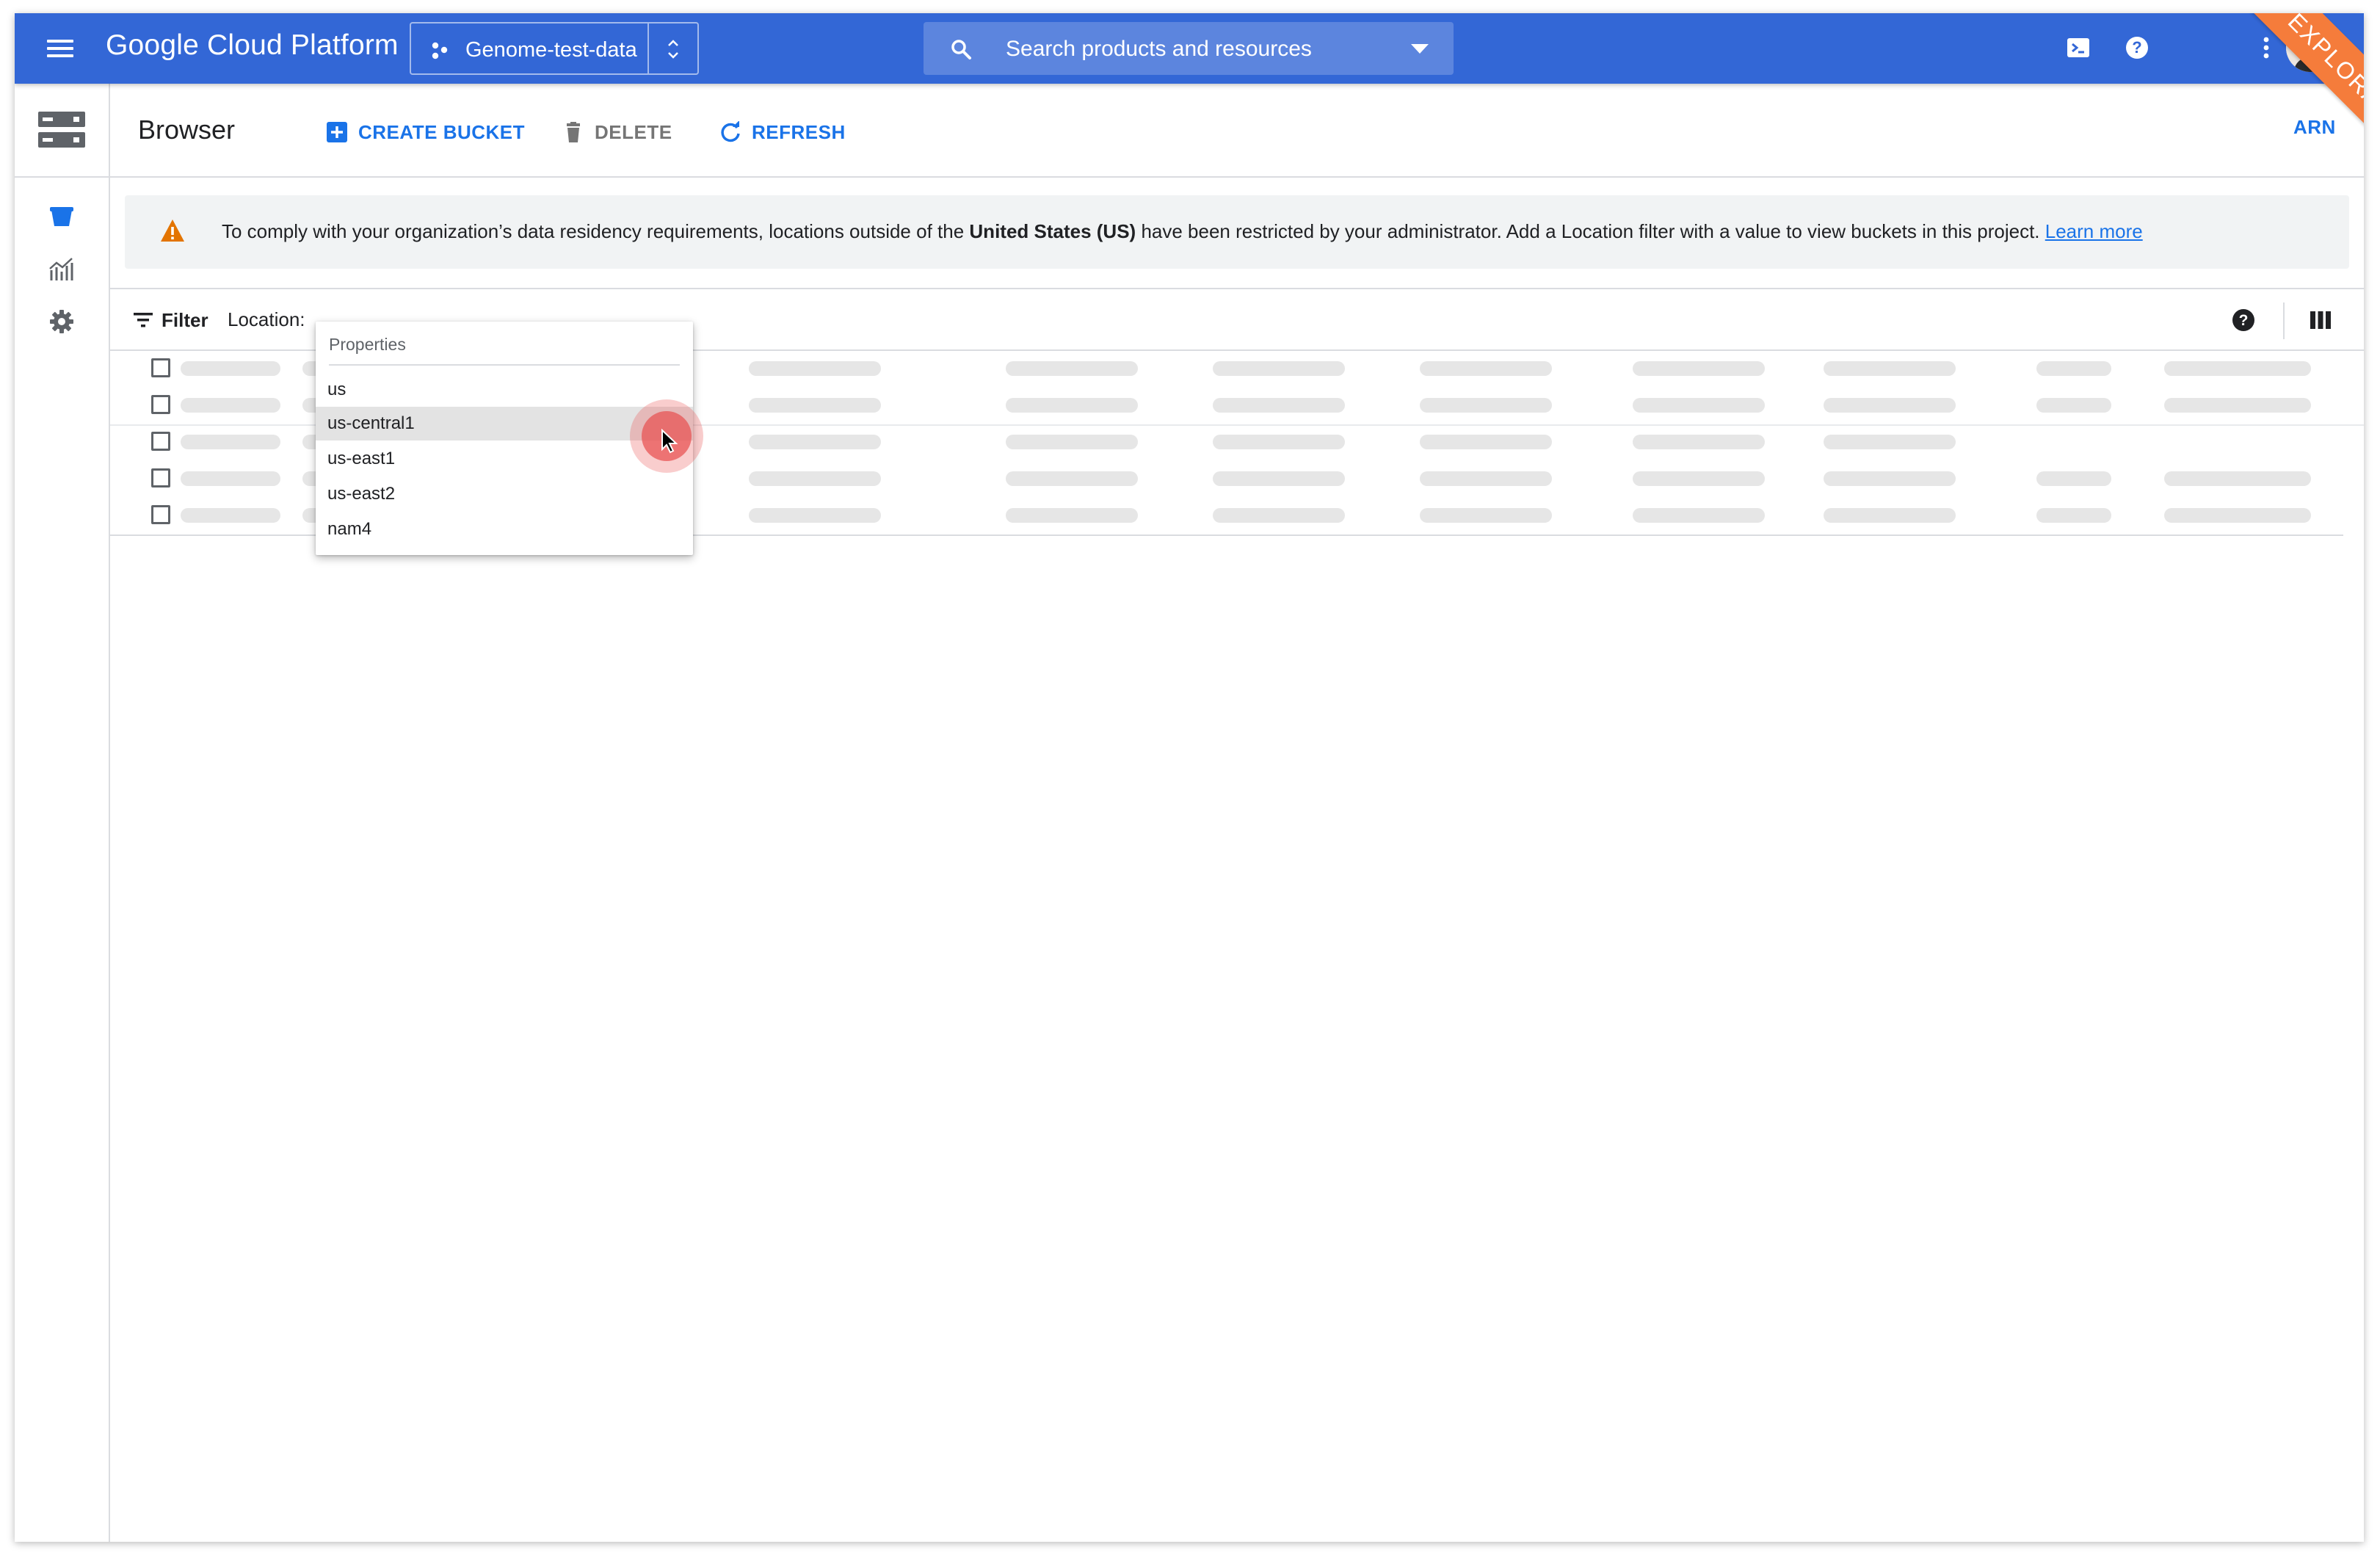  What do you see at coordinates (504, 494) in the screenshot?
I see `location-option-us-east2: us-east2` at bounding box center [504, 494].